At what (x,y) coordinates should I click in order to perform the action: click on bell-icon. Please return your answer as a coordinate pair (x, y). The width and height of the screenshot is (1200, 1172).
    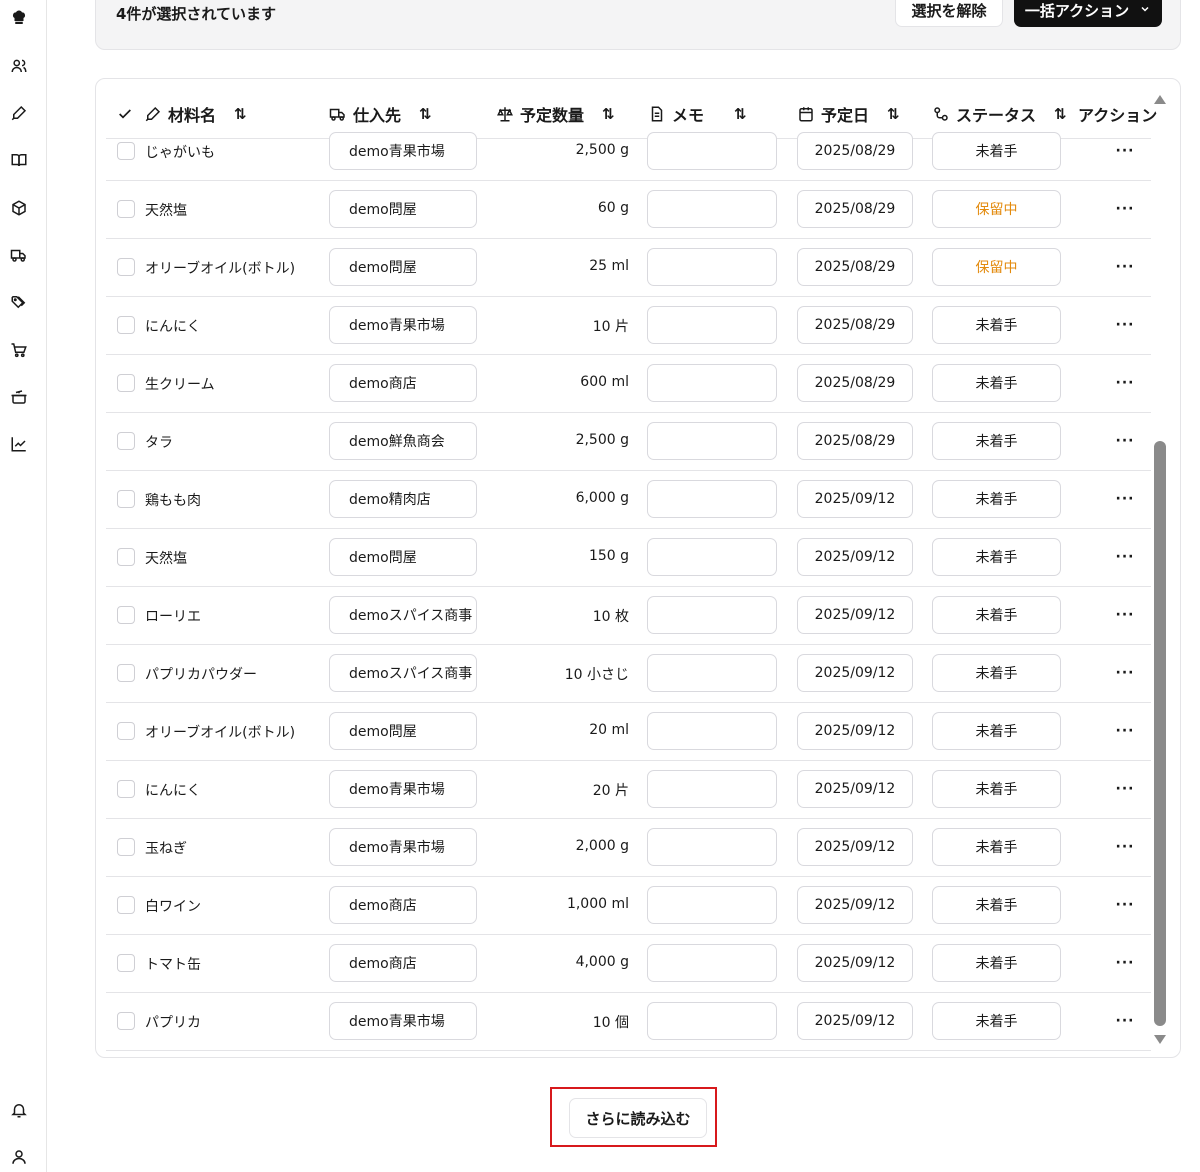
    Looking at the image, I should click on (19, 1110).